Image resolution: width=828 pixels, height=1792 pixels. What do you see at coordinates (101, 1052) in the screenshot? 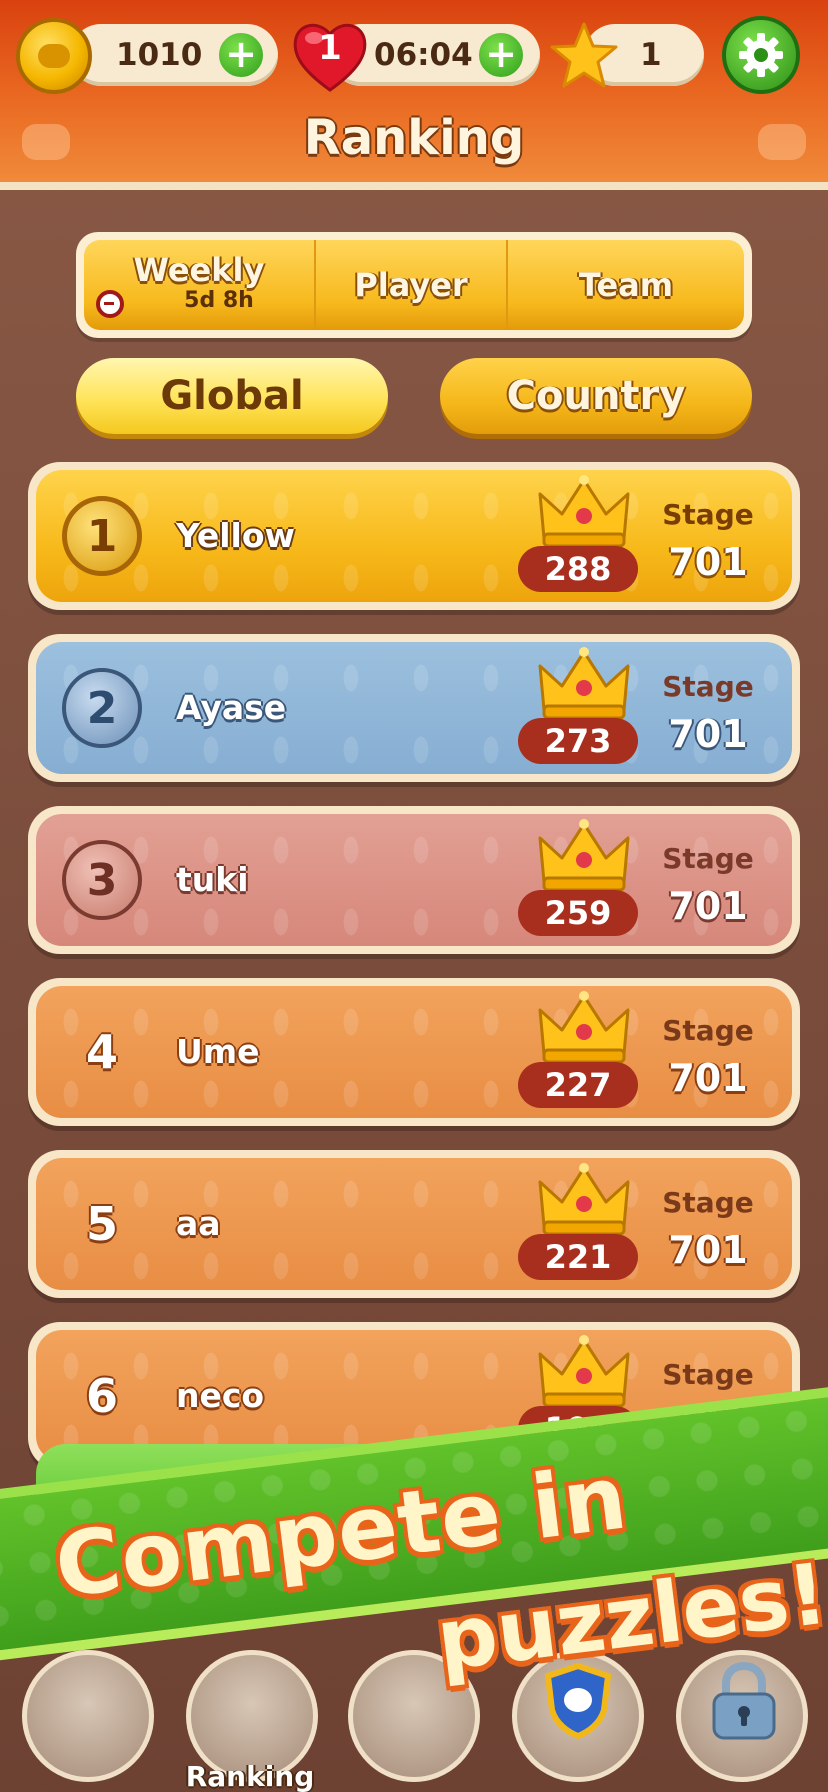
I see `rank-number: 4` at bounding box center [101, 1052].